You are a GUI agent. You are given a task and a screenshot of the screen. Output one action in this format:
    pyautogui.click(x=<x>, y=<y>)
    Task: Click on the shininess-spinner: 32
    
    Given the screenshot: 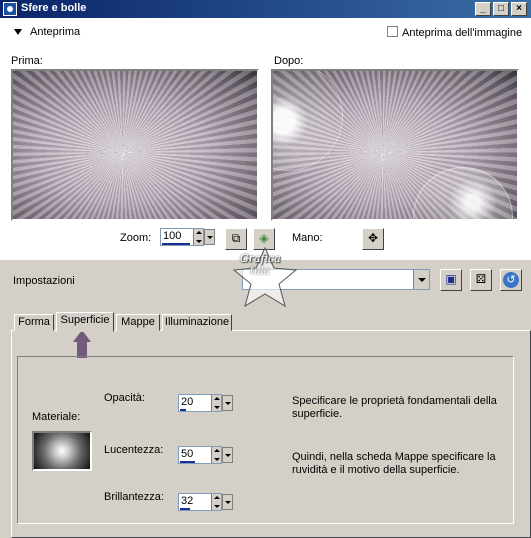 What is the action you would take?
    pyautogui.click(x=205, y=502)
    